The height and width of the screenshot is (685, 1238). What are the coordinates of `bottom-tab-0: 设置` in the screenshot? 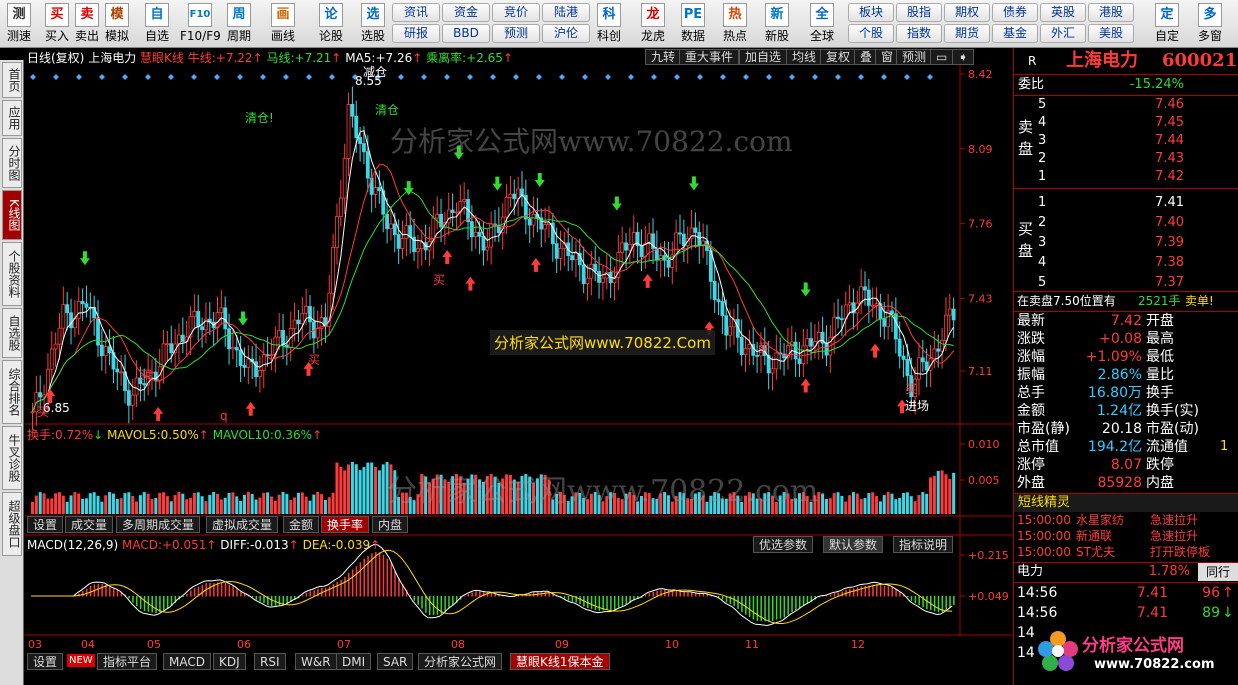 It's located at (45, 661).